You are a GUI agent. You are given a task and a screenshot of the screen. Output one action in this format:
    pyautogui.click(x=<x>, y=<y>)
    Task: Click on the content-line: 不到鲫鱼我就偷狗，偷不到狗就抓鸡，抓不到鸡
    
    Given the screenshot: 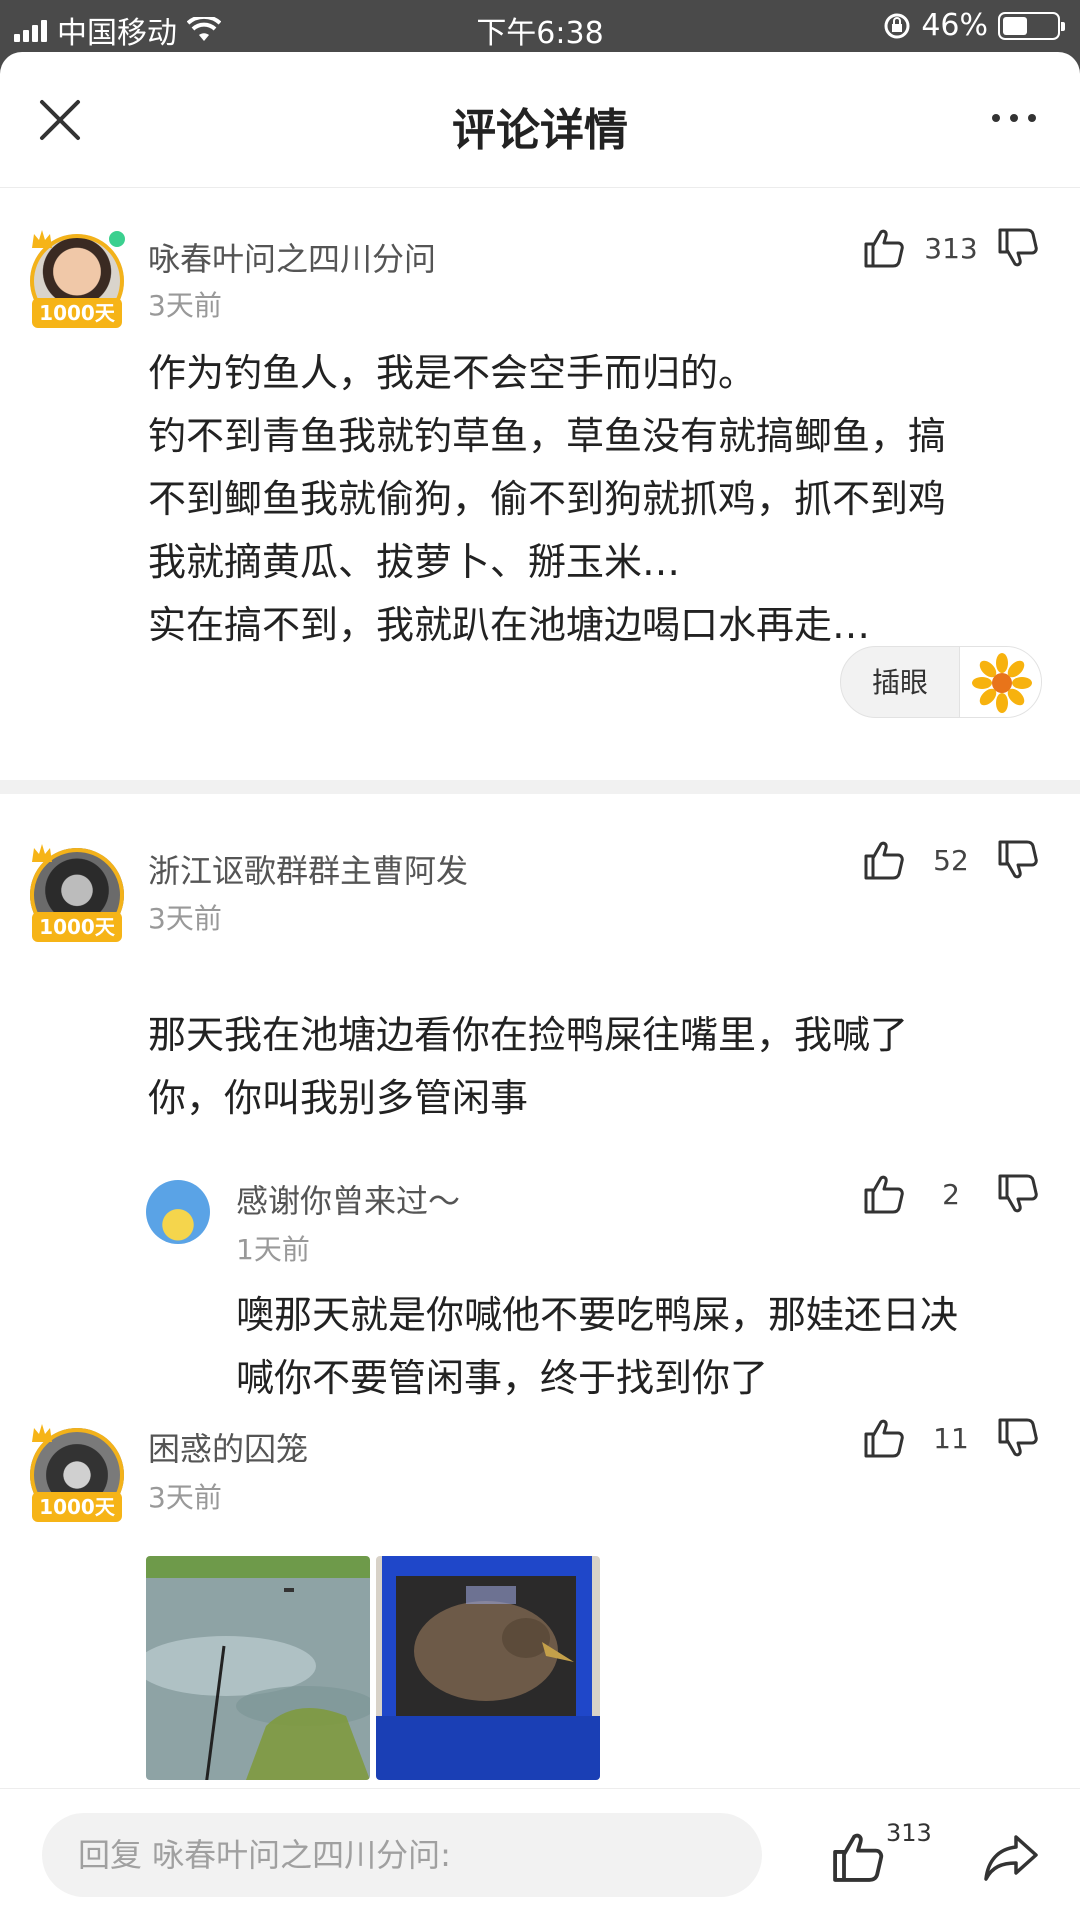 What is the action you would take?
    pyautogui.click(x=547, y=499)
    